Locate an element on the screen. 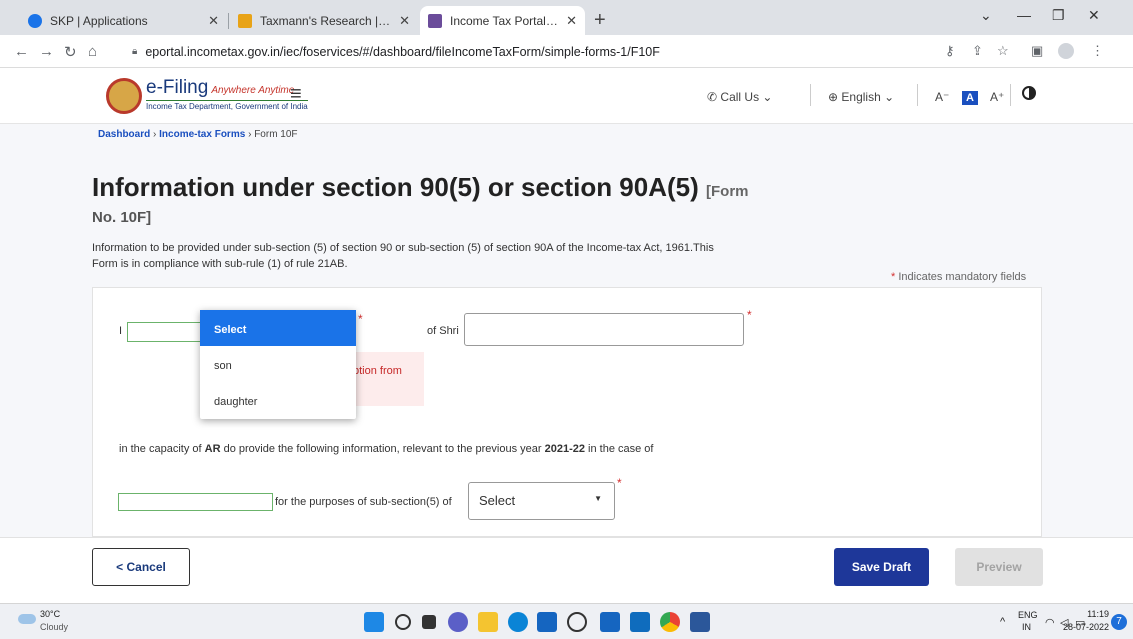  tab-taxmann: Taxmann's Research | Income Tax ✕ is located at coordinates (324, 20).